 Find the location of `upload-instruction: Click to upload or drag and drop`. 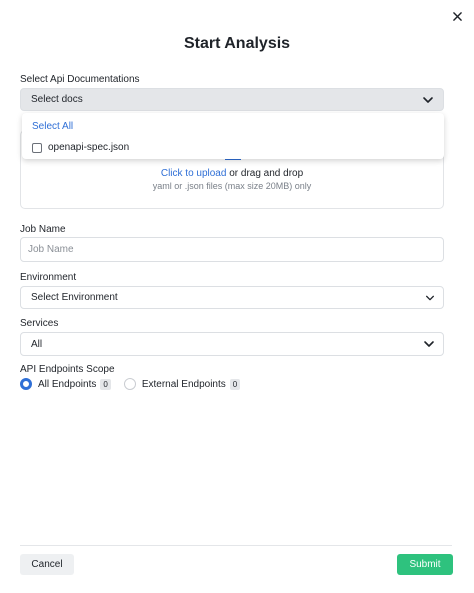

upload-instruction: Click to upload or drag and drop is located at coordinates (232, 173).